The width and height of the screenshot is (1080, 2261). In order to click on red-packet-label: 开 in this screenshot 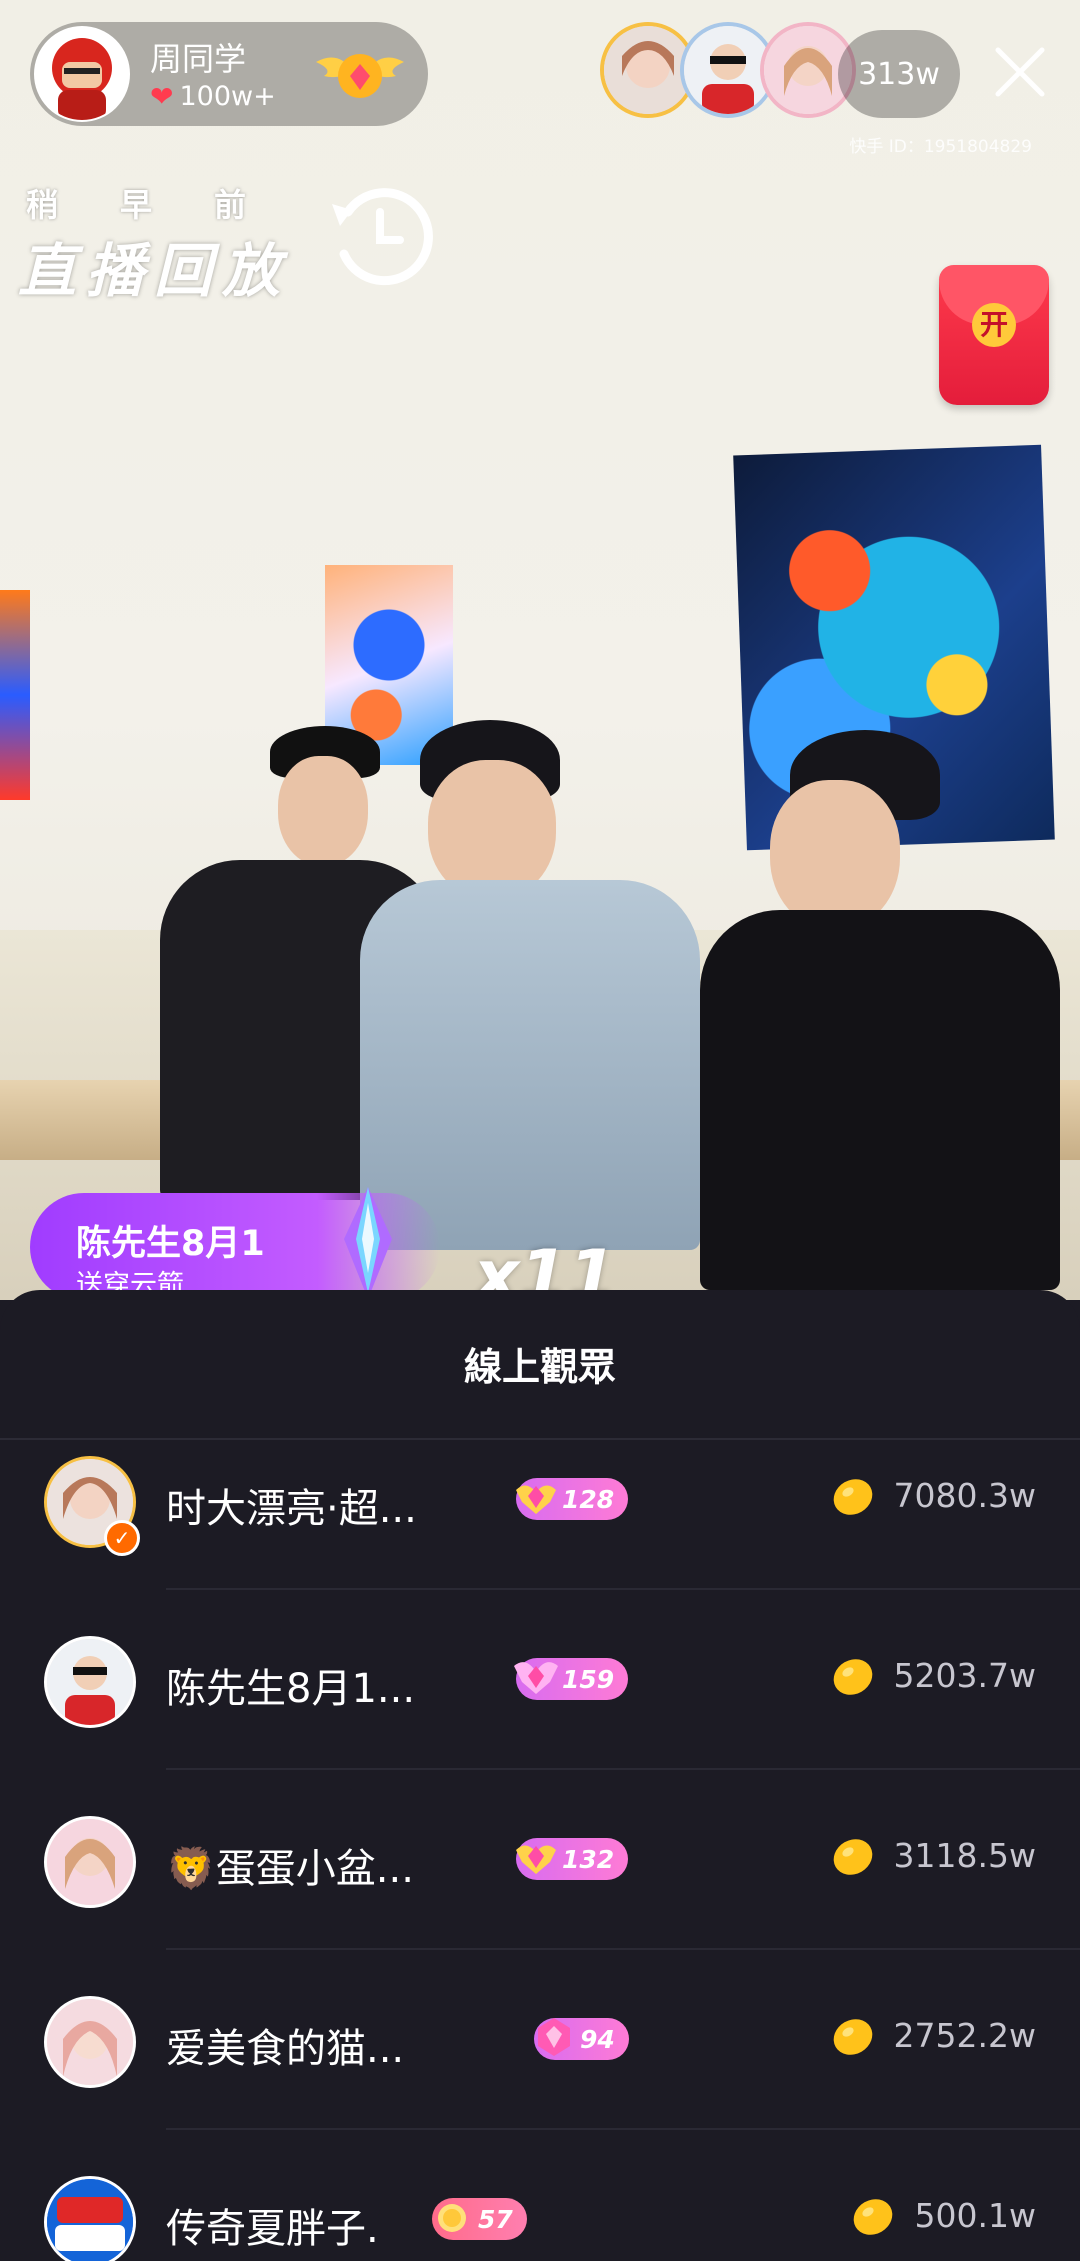, I will do `click(994, 325)`.